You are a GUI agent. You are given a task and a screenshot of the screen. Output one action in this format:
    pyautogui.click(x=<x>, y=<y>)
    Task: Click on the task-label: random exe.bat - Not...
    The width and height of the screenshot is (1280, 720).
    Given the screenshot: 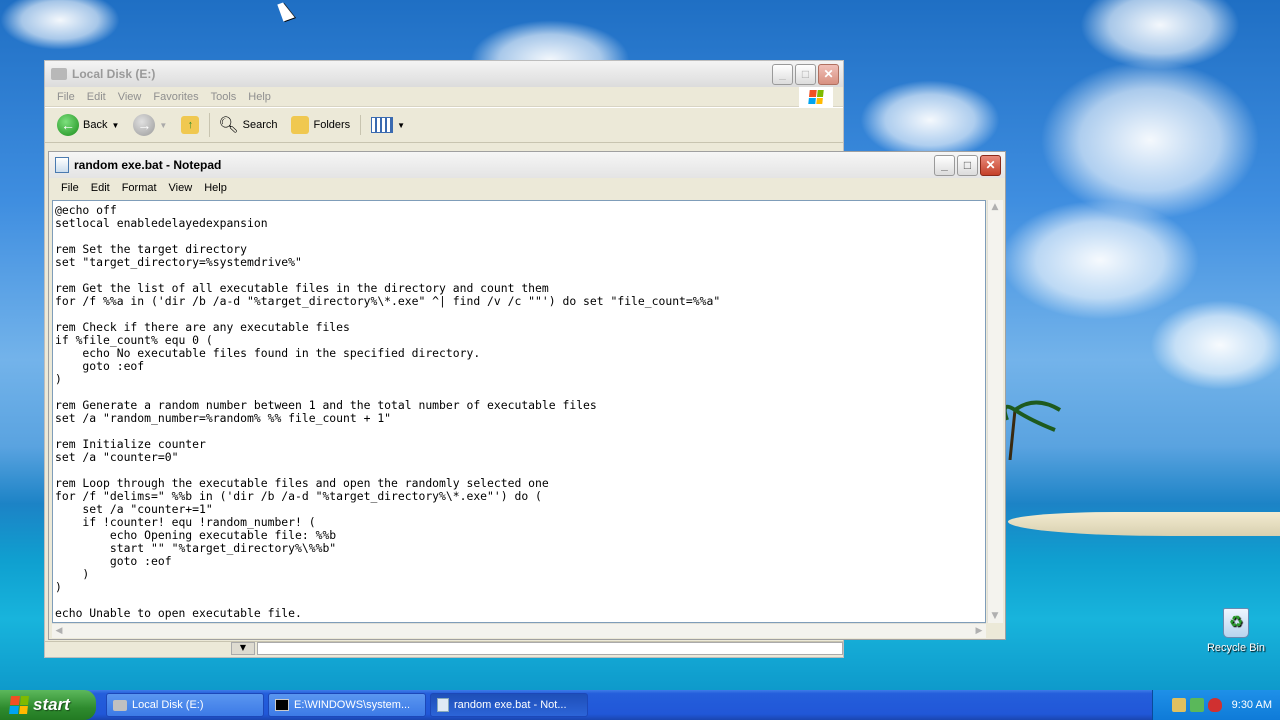 What is the action you would take?
    pyautogui.click(x=510, y=705)
    